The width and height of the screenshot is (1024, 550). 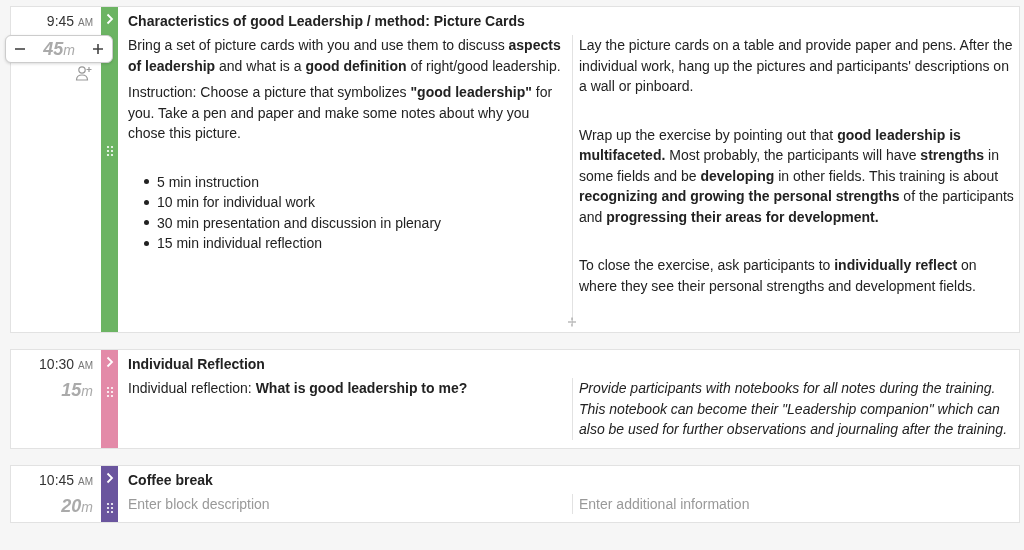 What do you see at coordinates (298, 388) in the screenshot?
I see `description-text: Individual reflection: What is good leadership to me?` at bounding box center [298, 388].